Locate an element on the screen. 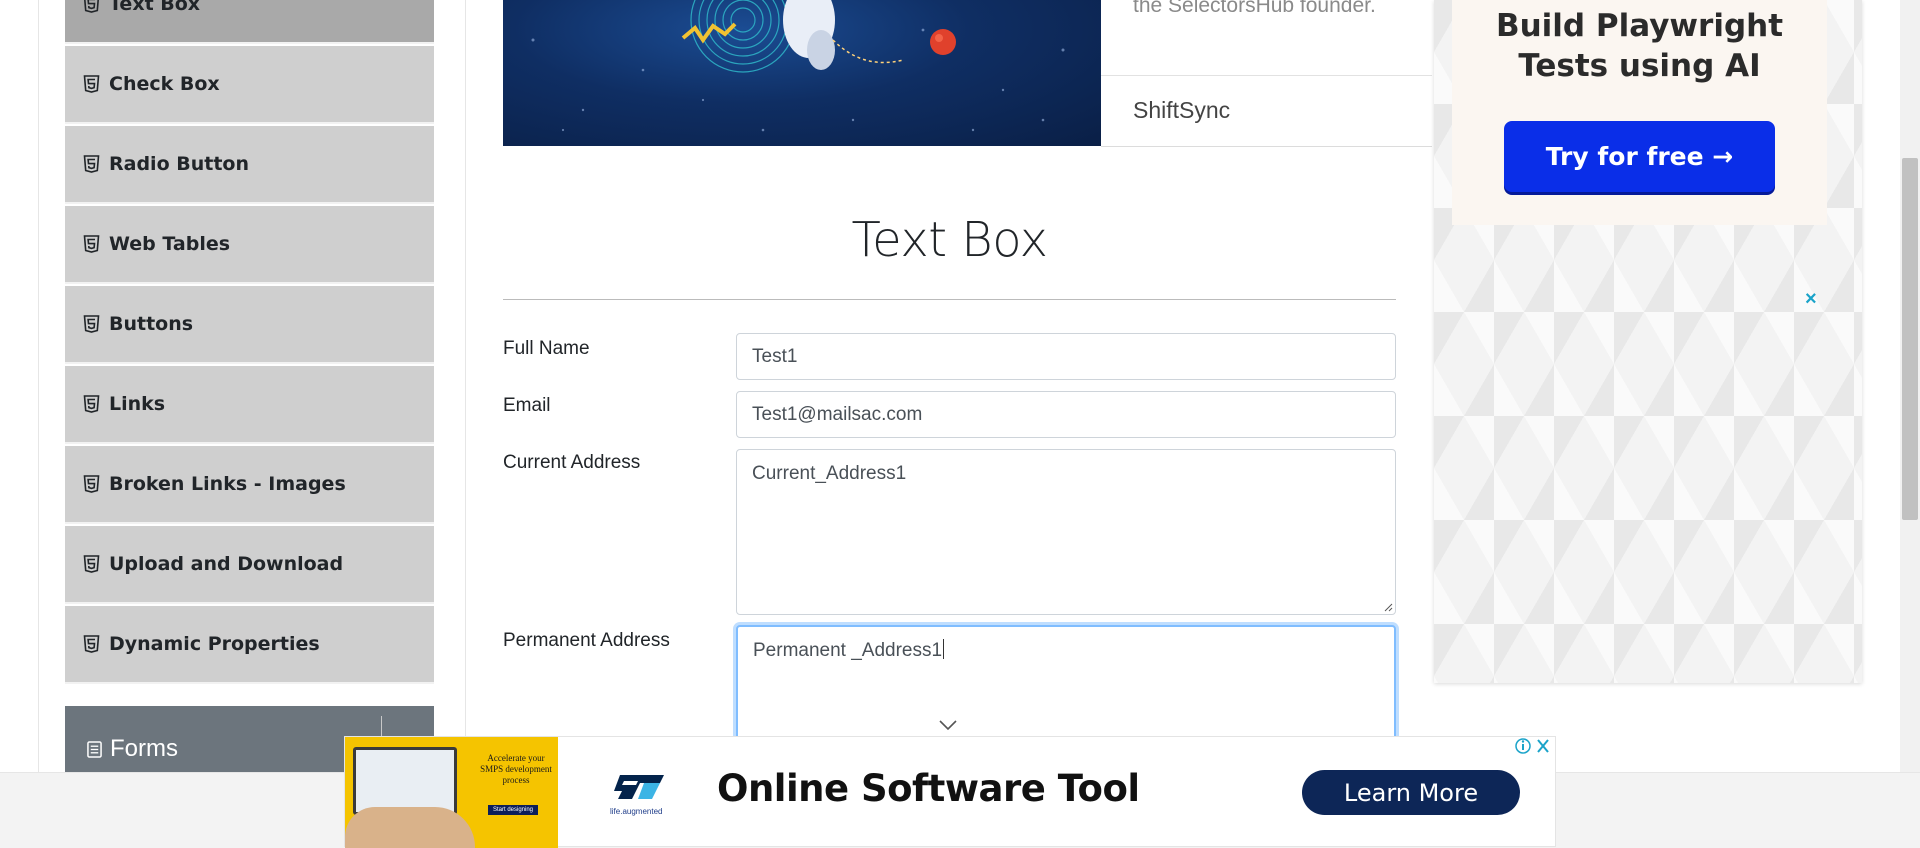  sidebar-item: Check Box is located at coordinates (249, 85).